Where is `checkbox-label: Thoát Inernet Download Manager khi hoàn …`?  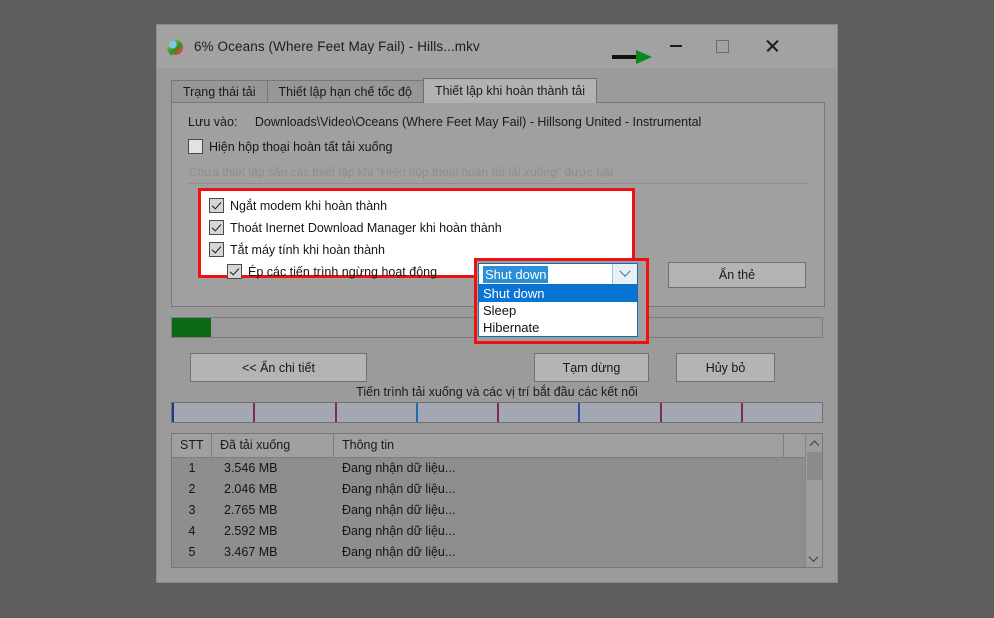 checkbox-label: Thoát Inernet Download Manager khi hoàn … is located at coordinates (366, 227).